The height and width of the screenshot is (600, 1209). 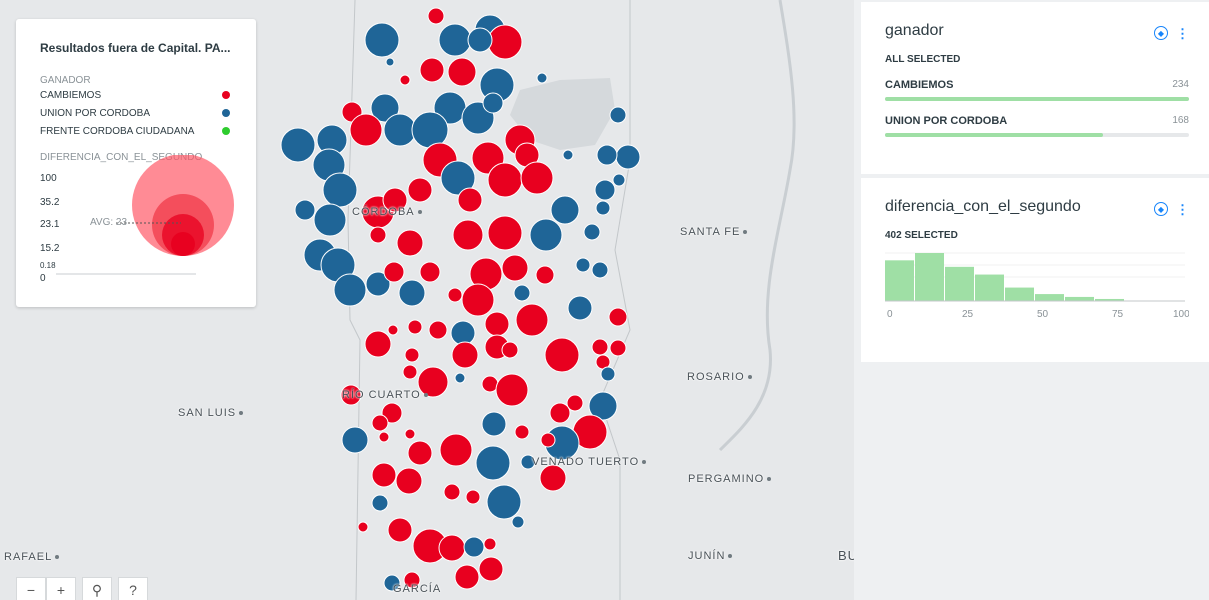 I want to click on histogram: 0 25 50 75 100, so click(x=1037, y=288).